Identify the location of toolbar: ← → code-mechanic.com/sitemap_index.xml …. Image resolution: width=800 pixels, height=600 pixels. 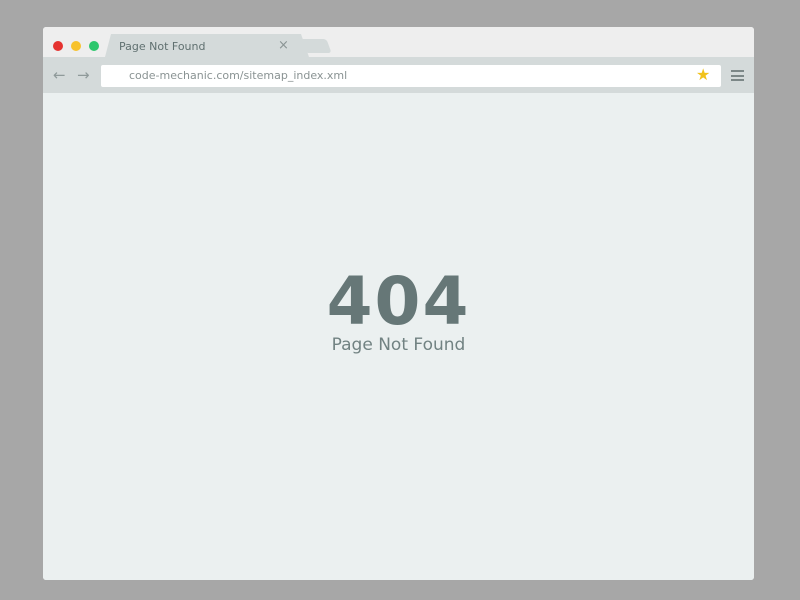
(398, 75).